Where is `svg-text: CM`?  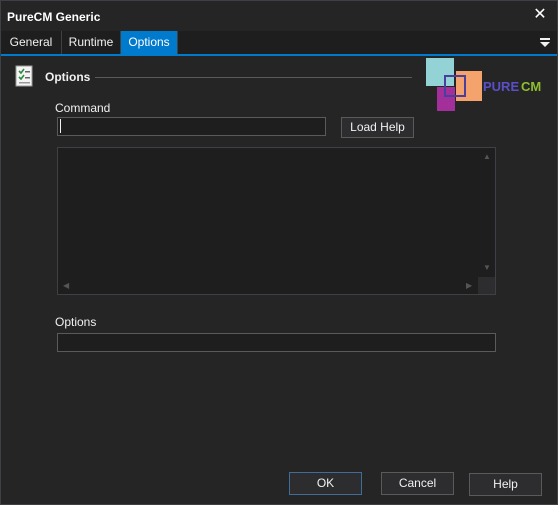 svg-text: CM is located at coordinates (531, 86).